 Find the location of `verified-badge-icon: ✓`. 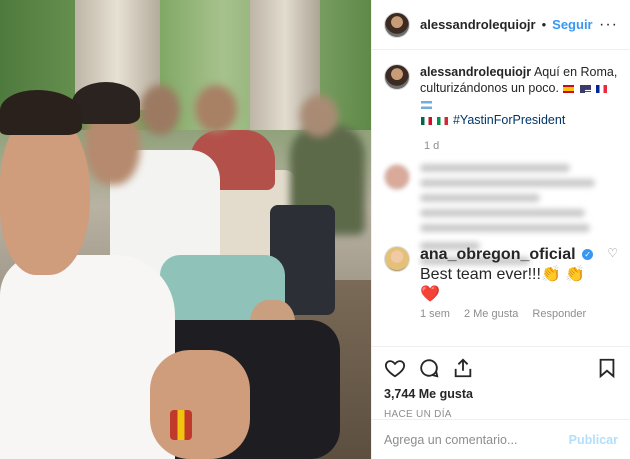

verified-badge-icon: ✓ is located at coordinates (588, 255).